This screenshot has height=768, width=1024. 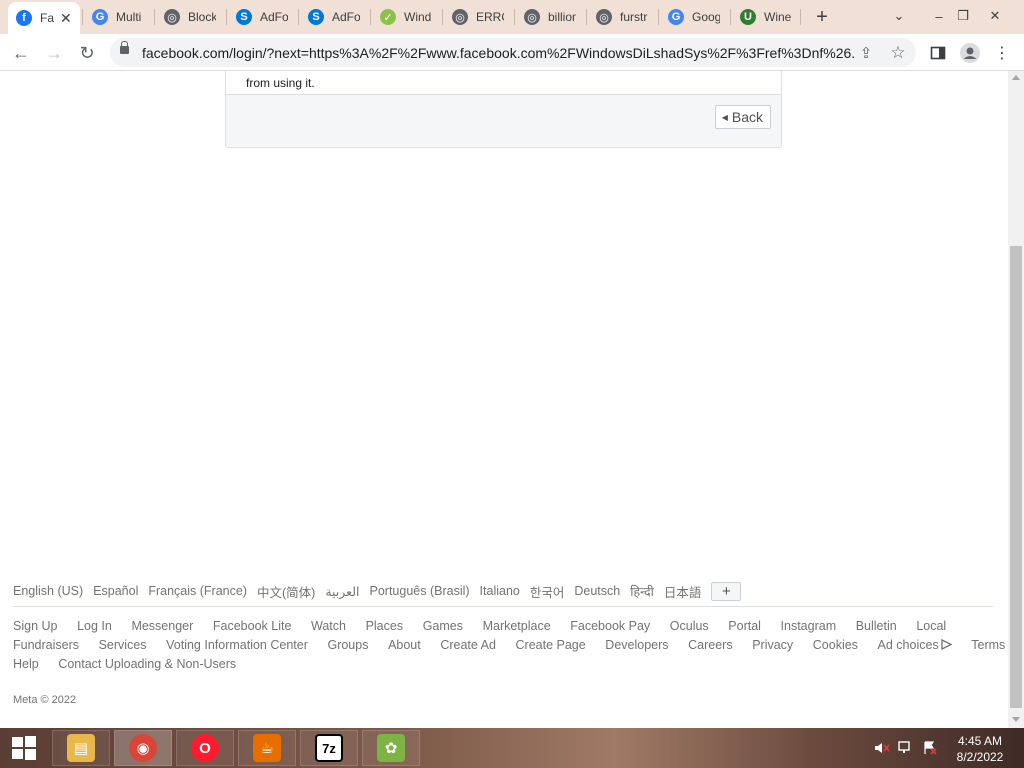 I want to click on browser-tab: G Multi, so click(x=116, y=17).